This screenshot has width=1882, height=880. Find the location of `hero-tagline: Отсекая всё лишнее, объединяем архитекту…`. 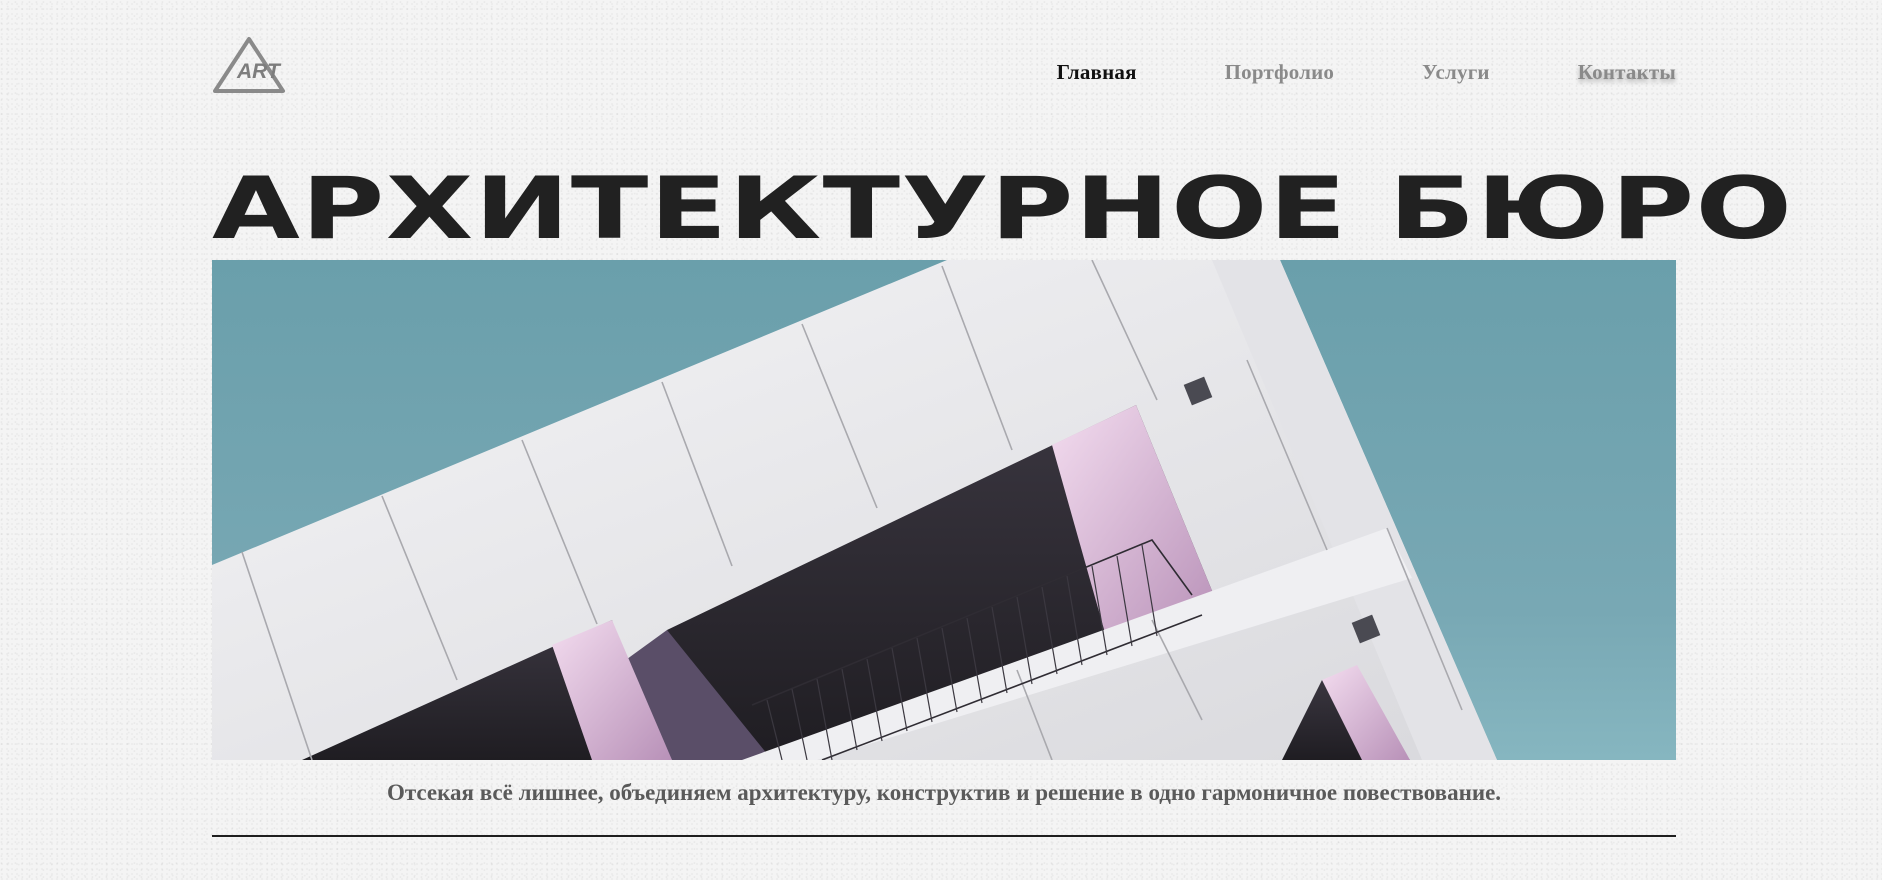

hero-tagline: Отсекая всё лишнее, объединяем архитекту… is located at coordinates (944, 792).